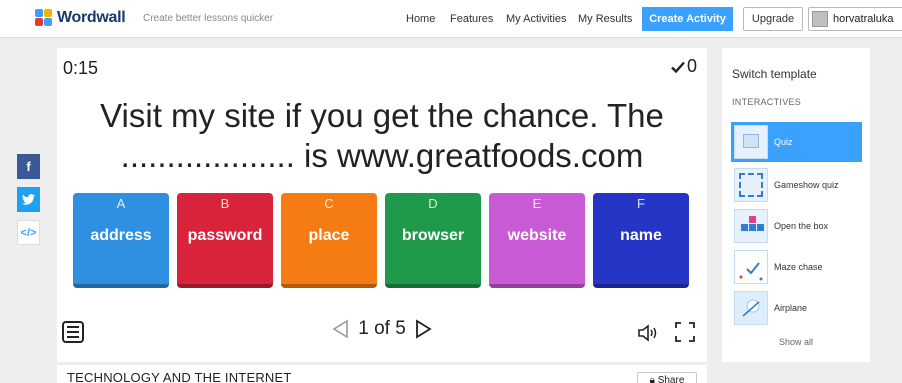  I want to click on page-indicator: 1 of 5, so click(382, 328).